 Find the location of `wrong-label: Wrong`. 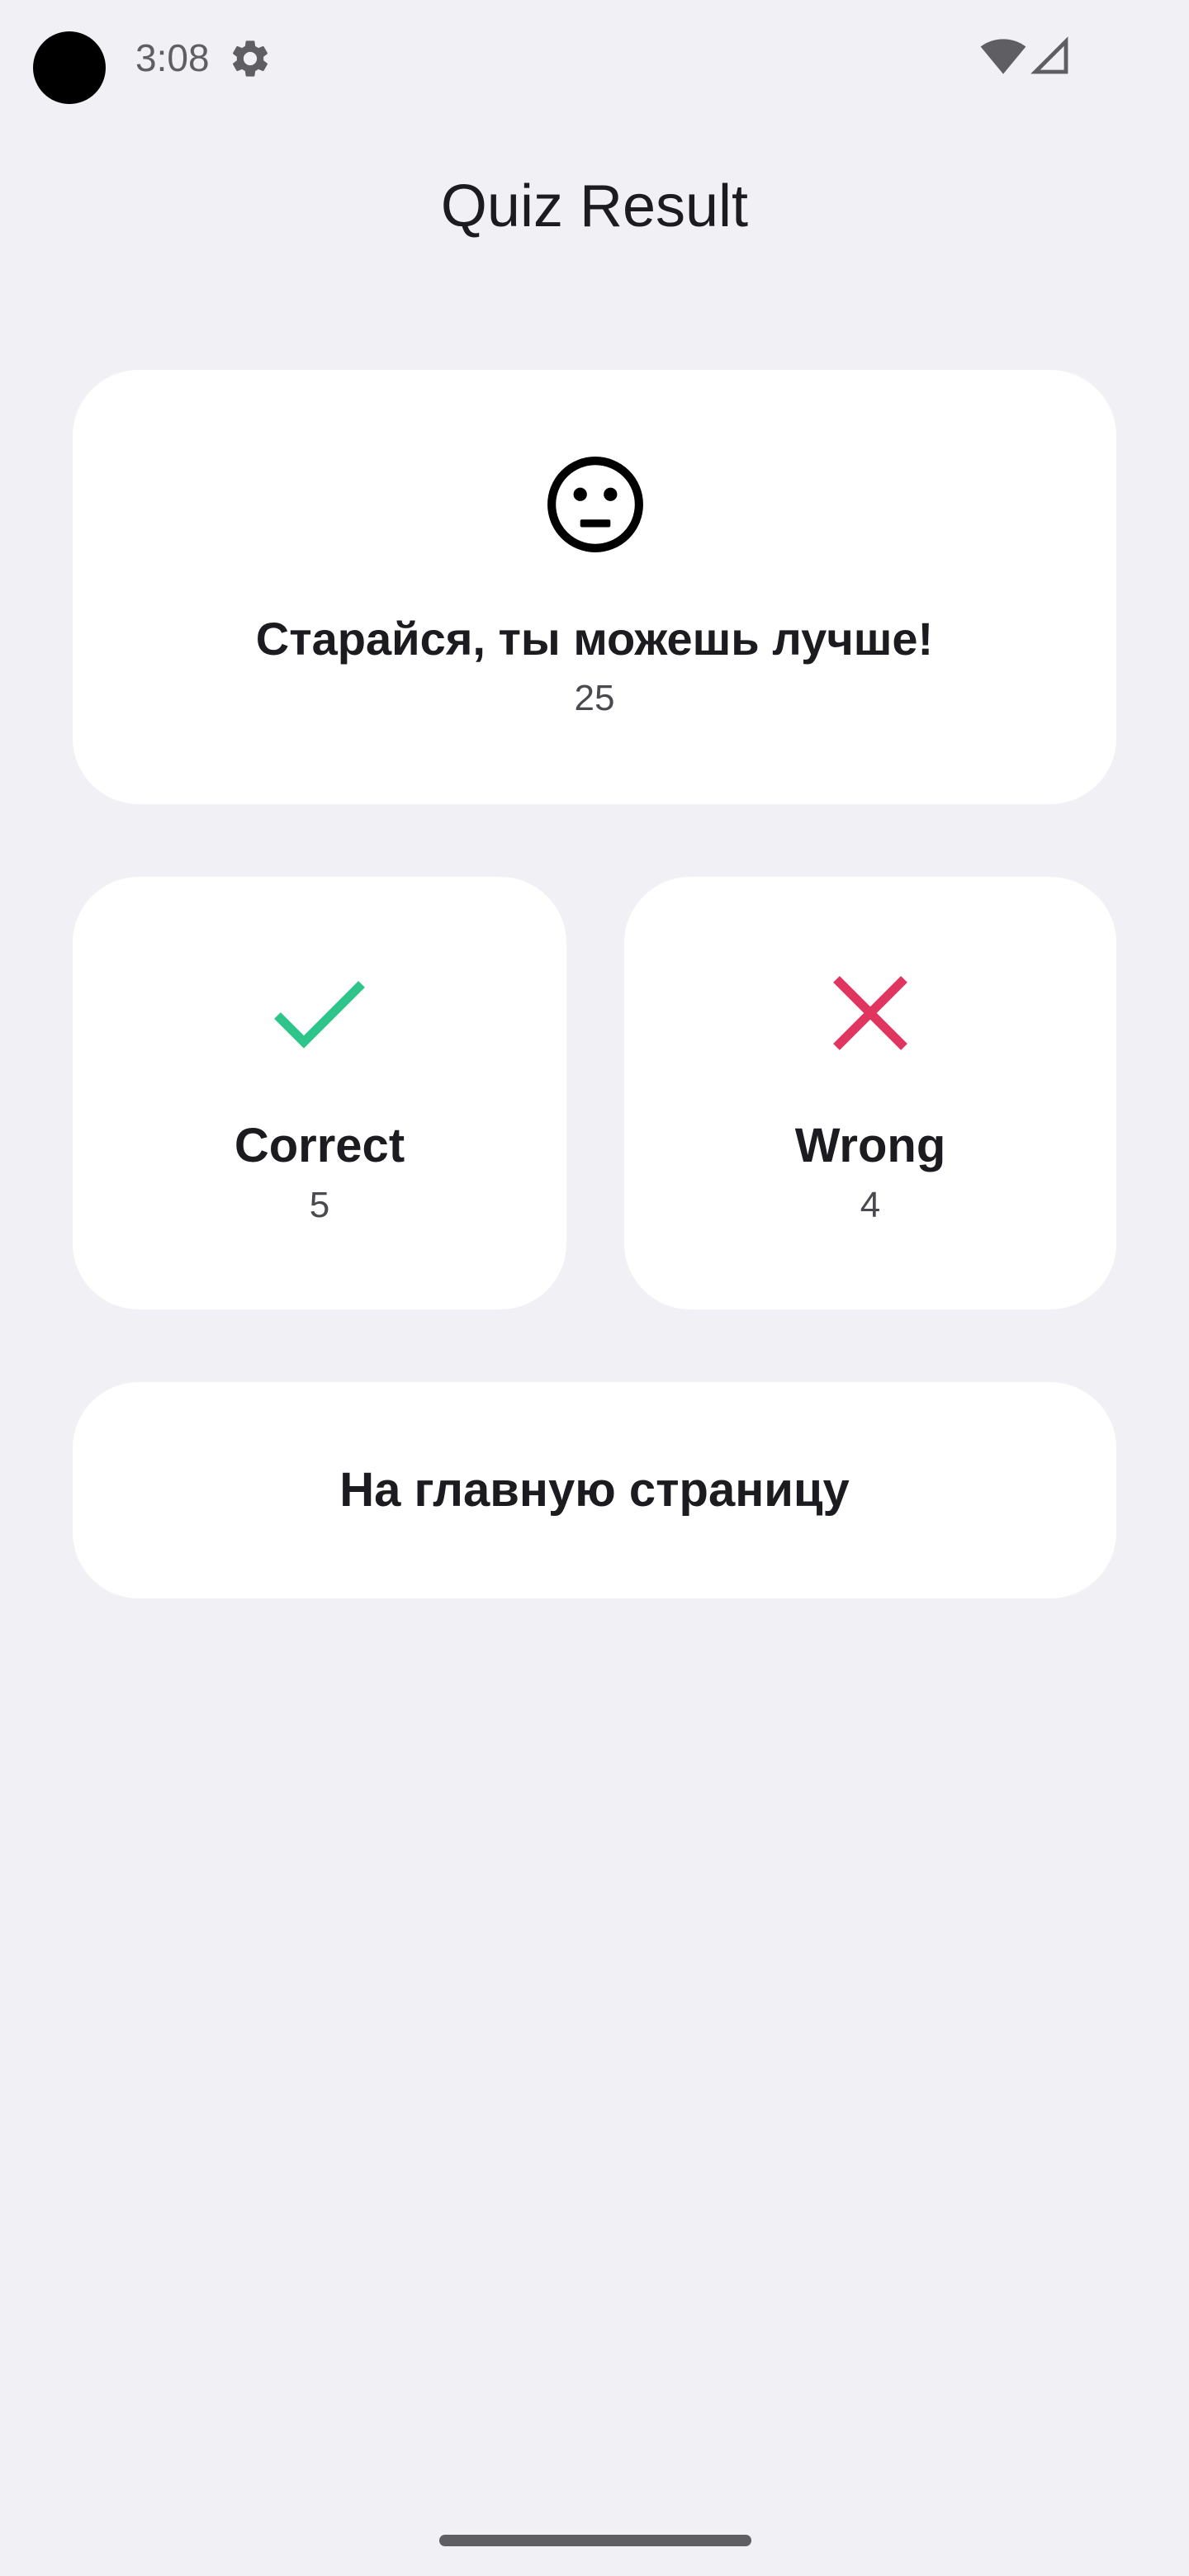

wrong-label: Wrong is located at coordinates (870, 1145).